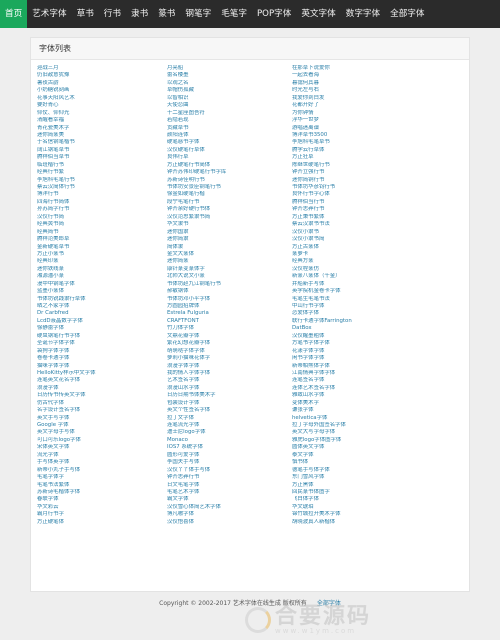  I want to click on font-link: 方正黑体, so click(361, 485).